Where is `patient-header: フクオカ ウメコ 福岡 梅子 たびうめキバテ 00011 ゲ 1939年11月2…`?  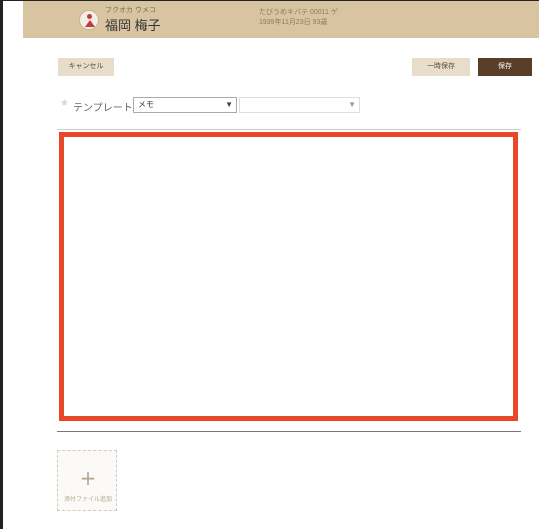
patient-header: フクオカ ウメコ 福岡 梅子 たびうめキバテ 00011 ゲ 1939年11月2… is located at coordinates (281, 19).